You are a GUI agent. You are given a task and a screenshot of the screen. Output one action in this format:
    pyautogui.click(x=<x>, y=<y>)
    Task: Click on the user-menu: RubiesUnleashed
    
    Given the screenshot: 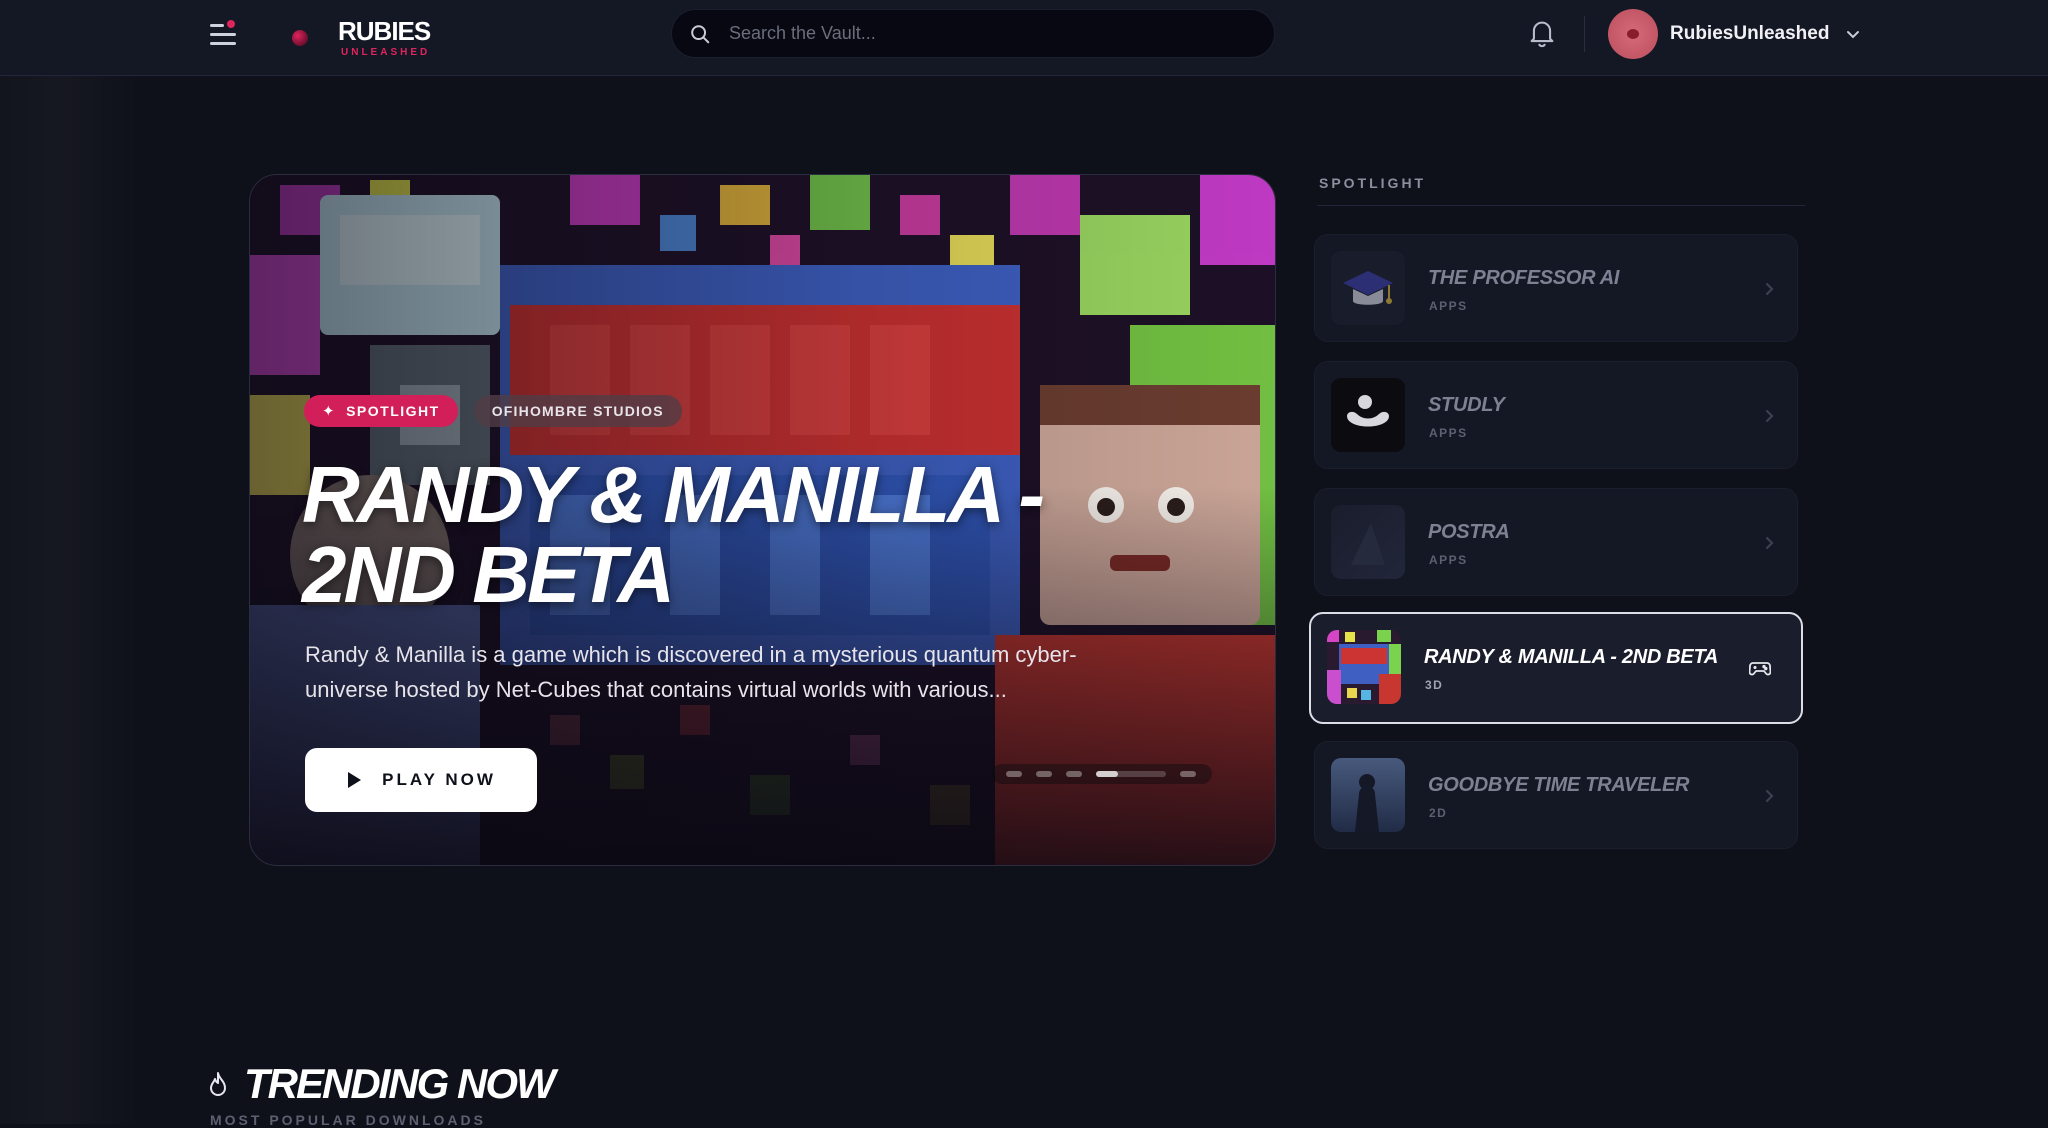 What is the action you would take?
    pyautogui.click(x=1734, y=34)
    